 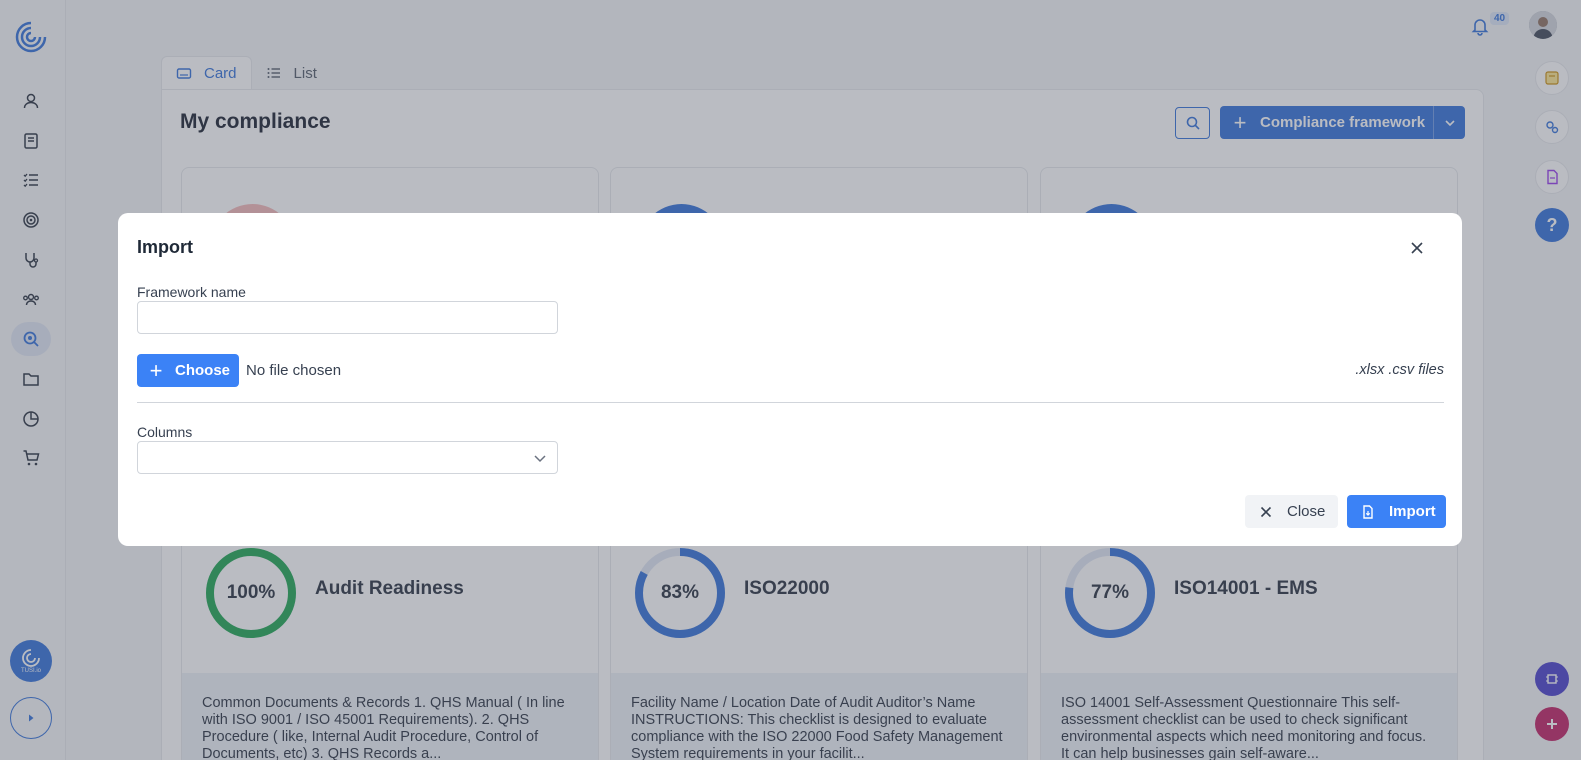 I want to click on close-button-label: Close, so click(x=1306, y=511).